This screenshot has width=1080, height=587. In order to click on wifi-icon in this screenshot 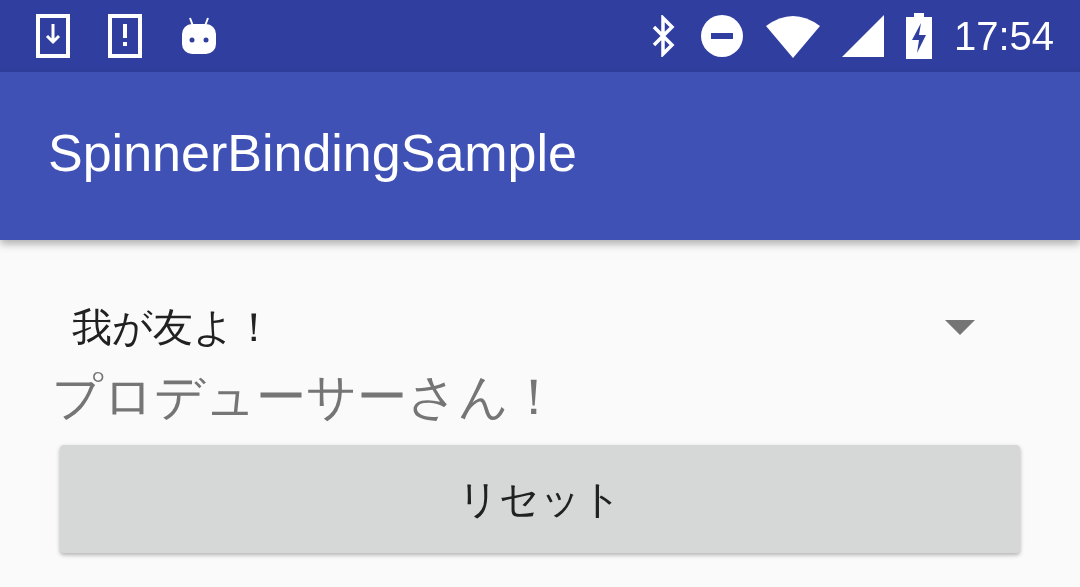, I will do `click(792, 36)`.